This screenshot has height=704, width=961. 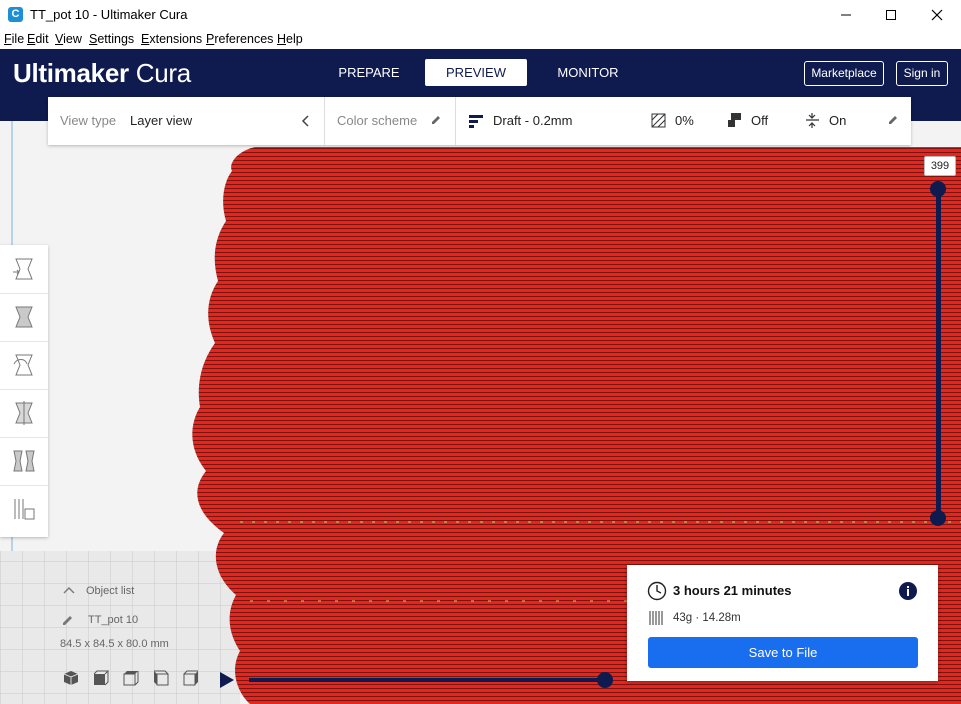 What do you see at coordinates (812, 120) in the screenshot?
I see `adhesion-icon` at bounding box center [812, 120].